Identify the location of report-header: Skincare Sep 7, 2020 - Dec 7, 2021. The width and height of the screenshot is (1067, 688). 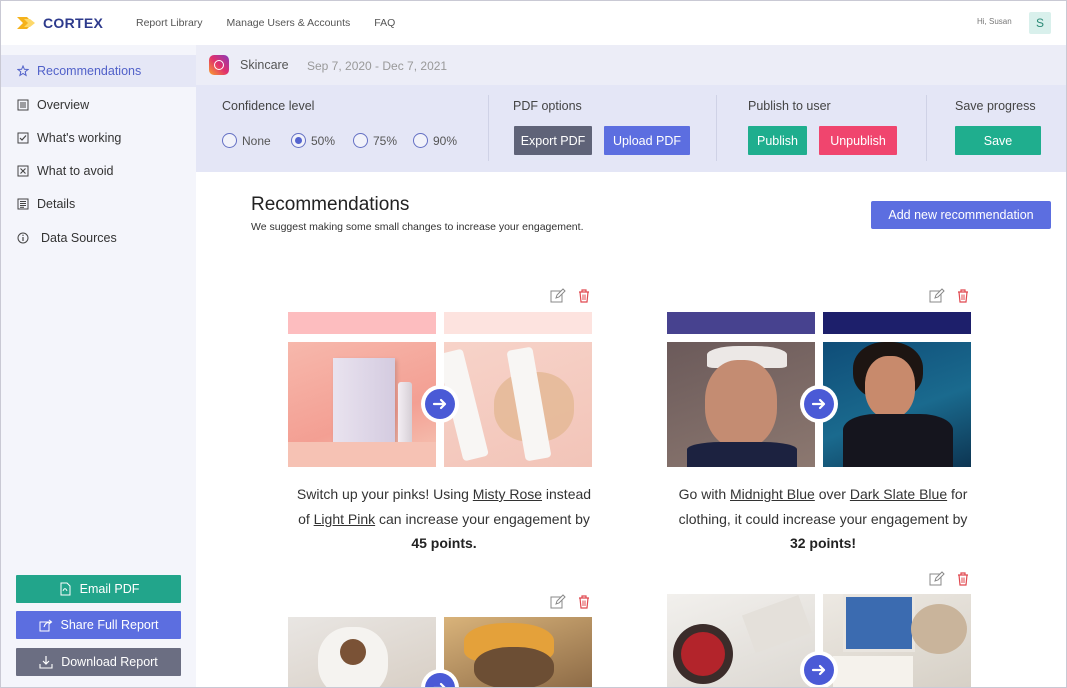
(631, 65).